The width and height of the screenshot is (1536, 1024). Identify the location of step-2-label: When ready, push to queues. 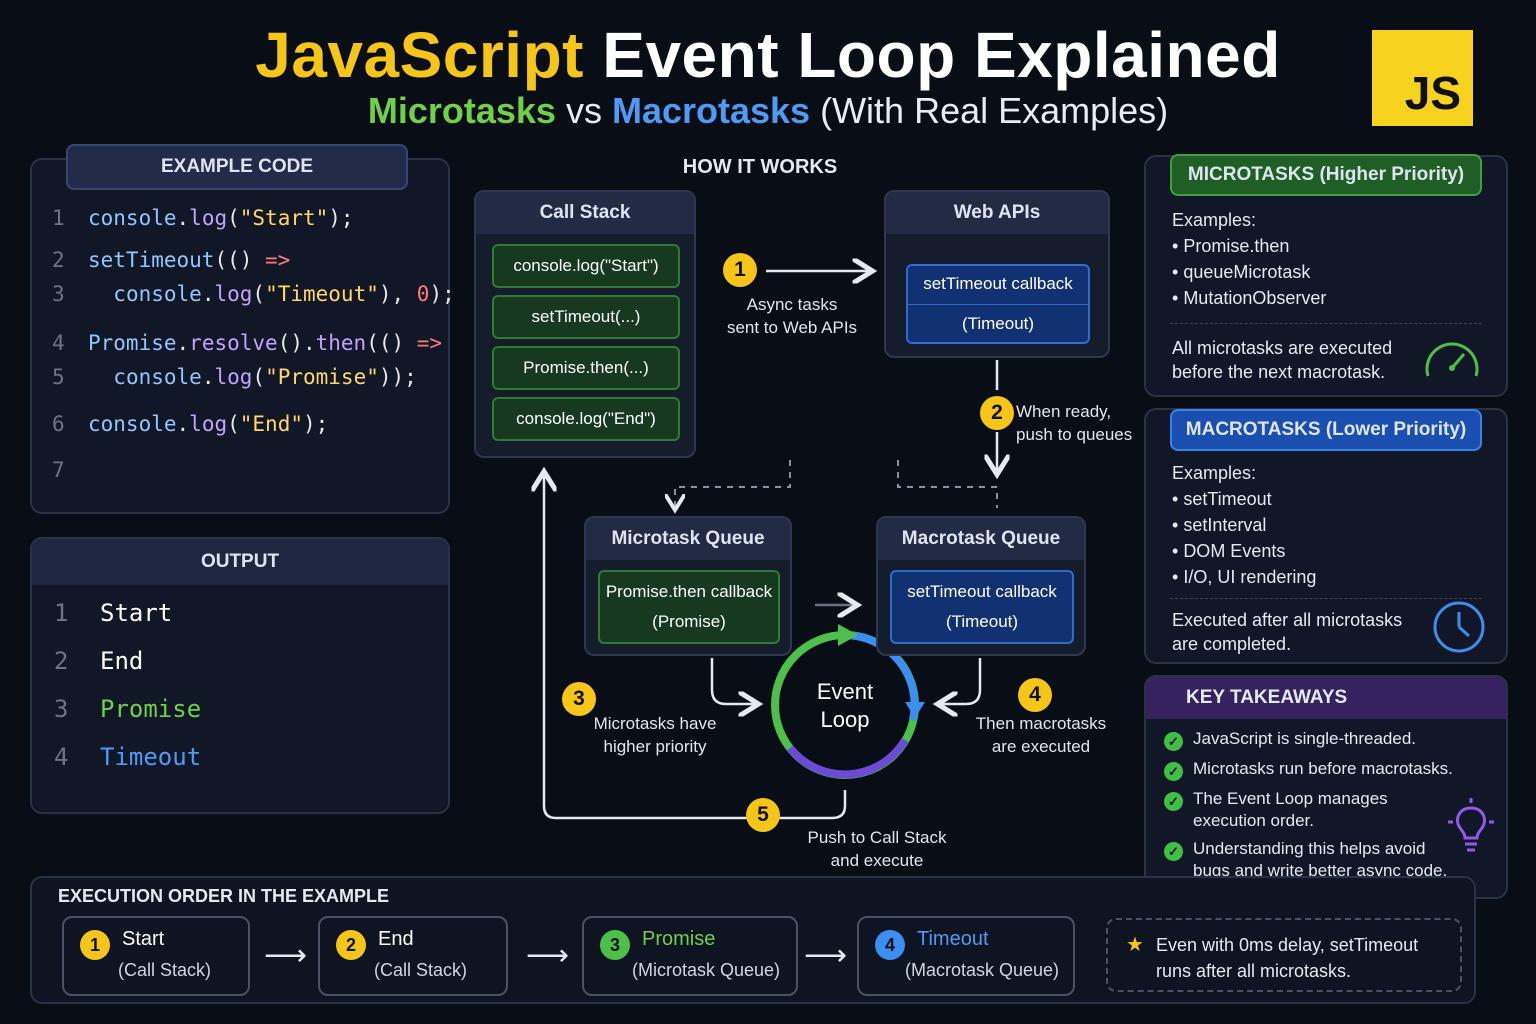
(1074, 423).